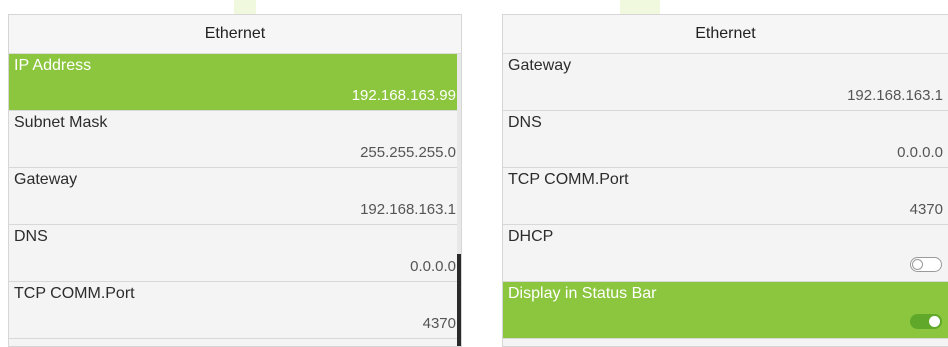 The width and height of the screenshot is (948, 347). What do you see at coordinates (725, 310) in the screenshot?
I see `setting-row-display-in-status-bar: Display in Status Bar` at bounding box center [725, 310].